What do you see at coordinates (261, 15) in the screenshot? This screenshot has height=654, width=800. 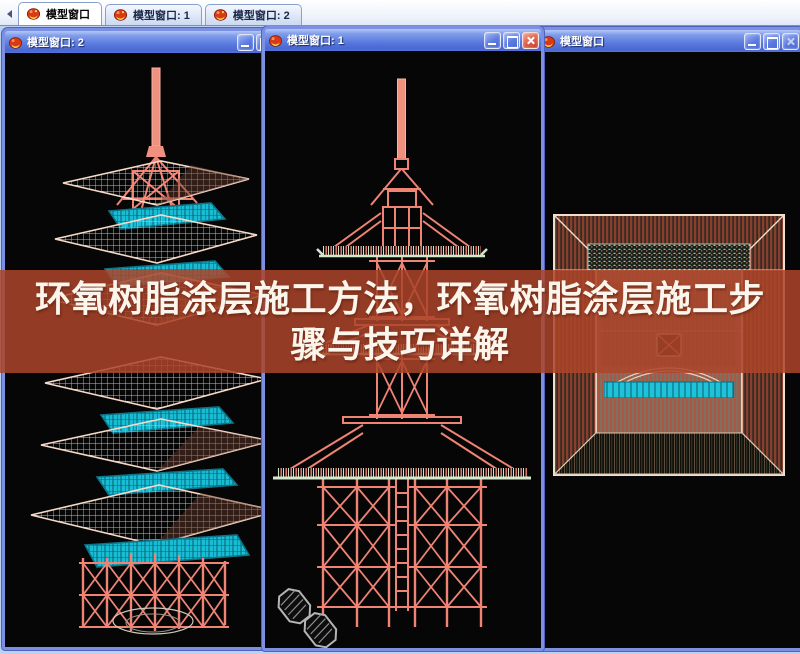 I see `tab-label: 模型窗口: 2` at bounding box center [261, 15].